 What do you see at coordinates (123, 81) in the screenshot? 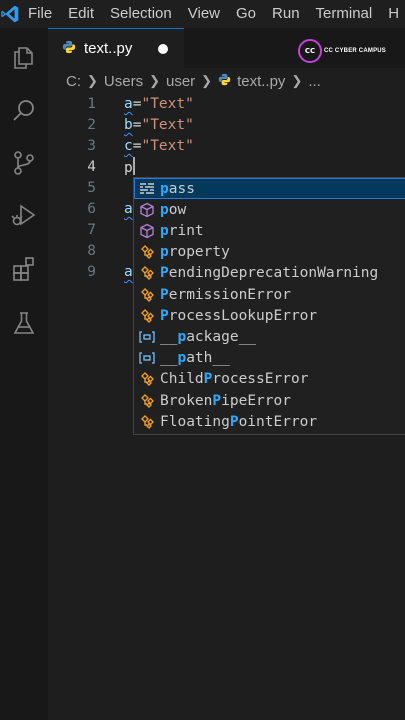
I see `breadcrumb-users: Users` at bounding box center [123, 81].